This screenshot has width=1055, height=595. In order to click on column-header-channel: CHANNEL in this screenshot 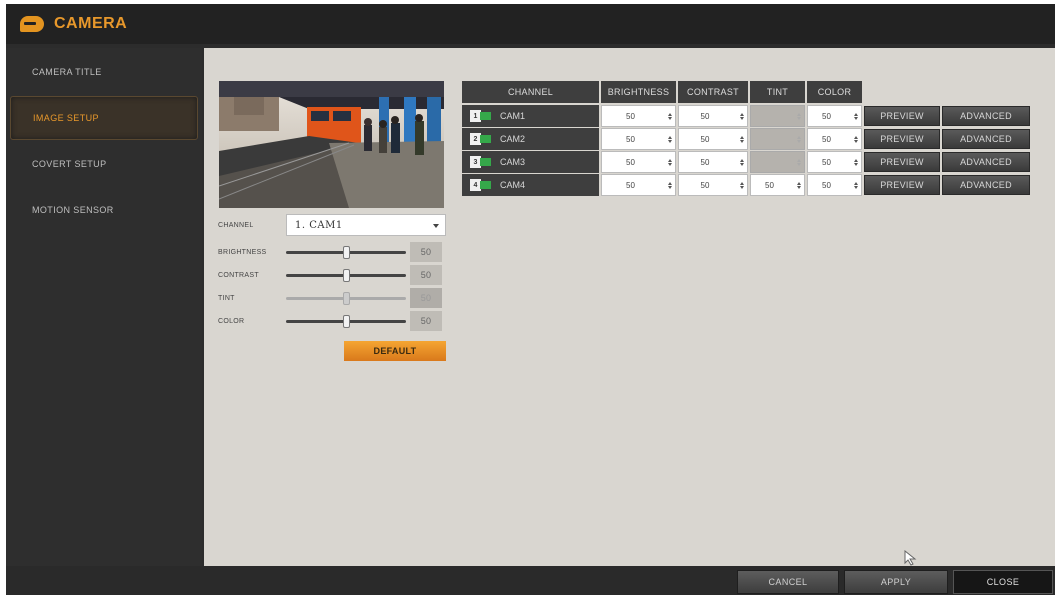, I will do `click(530, 92)`.